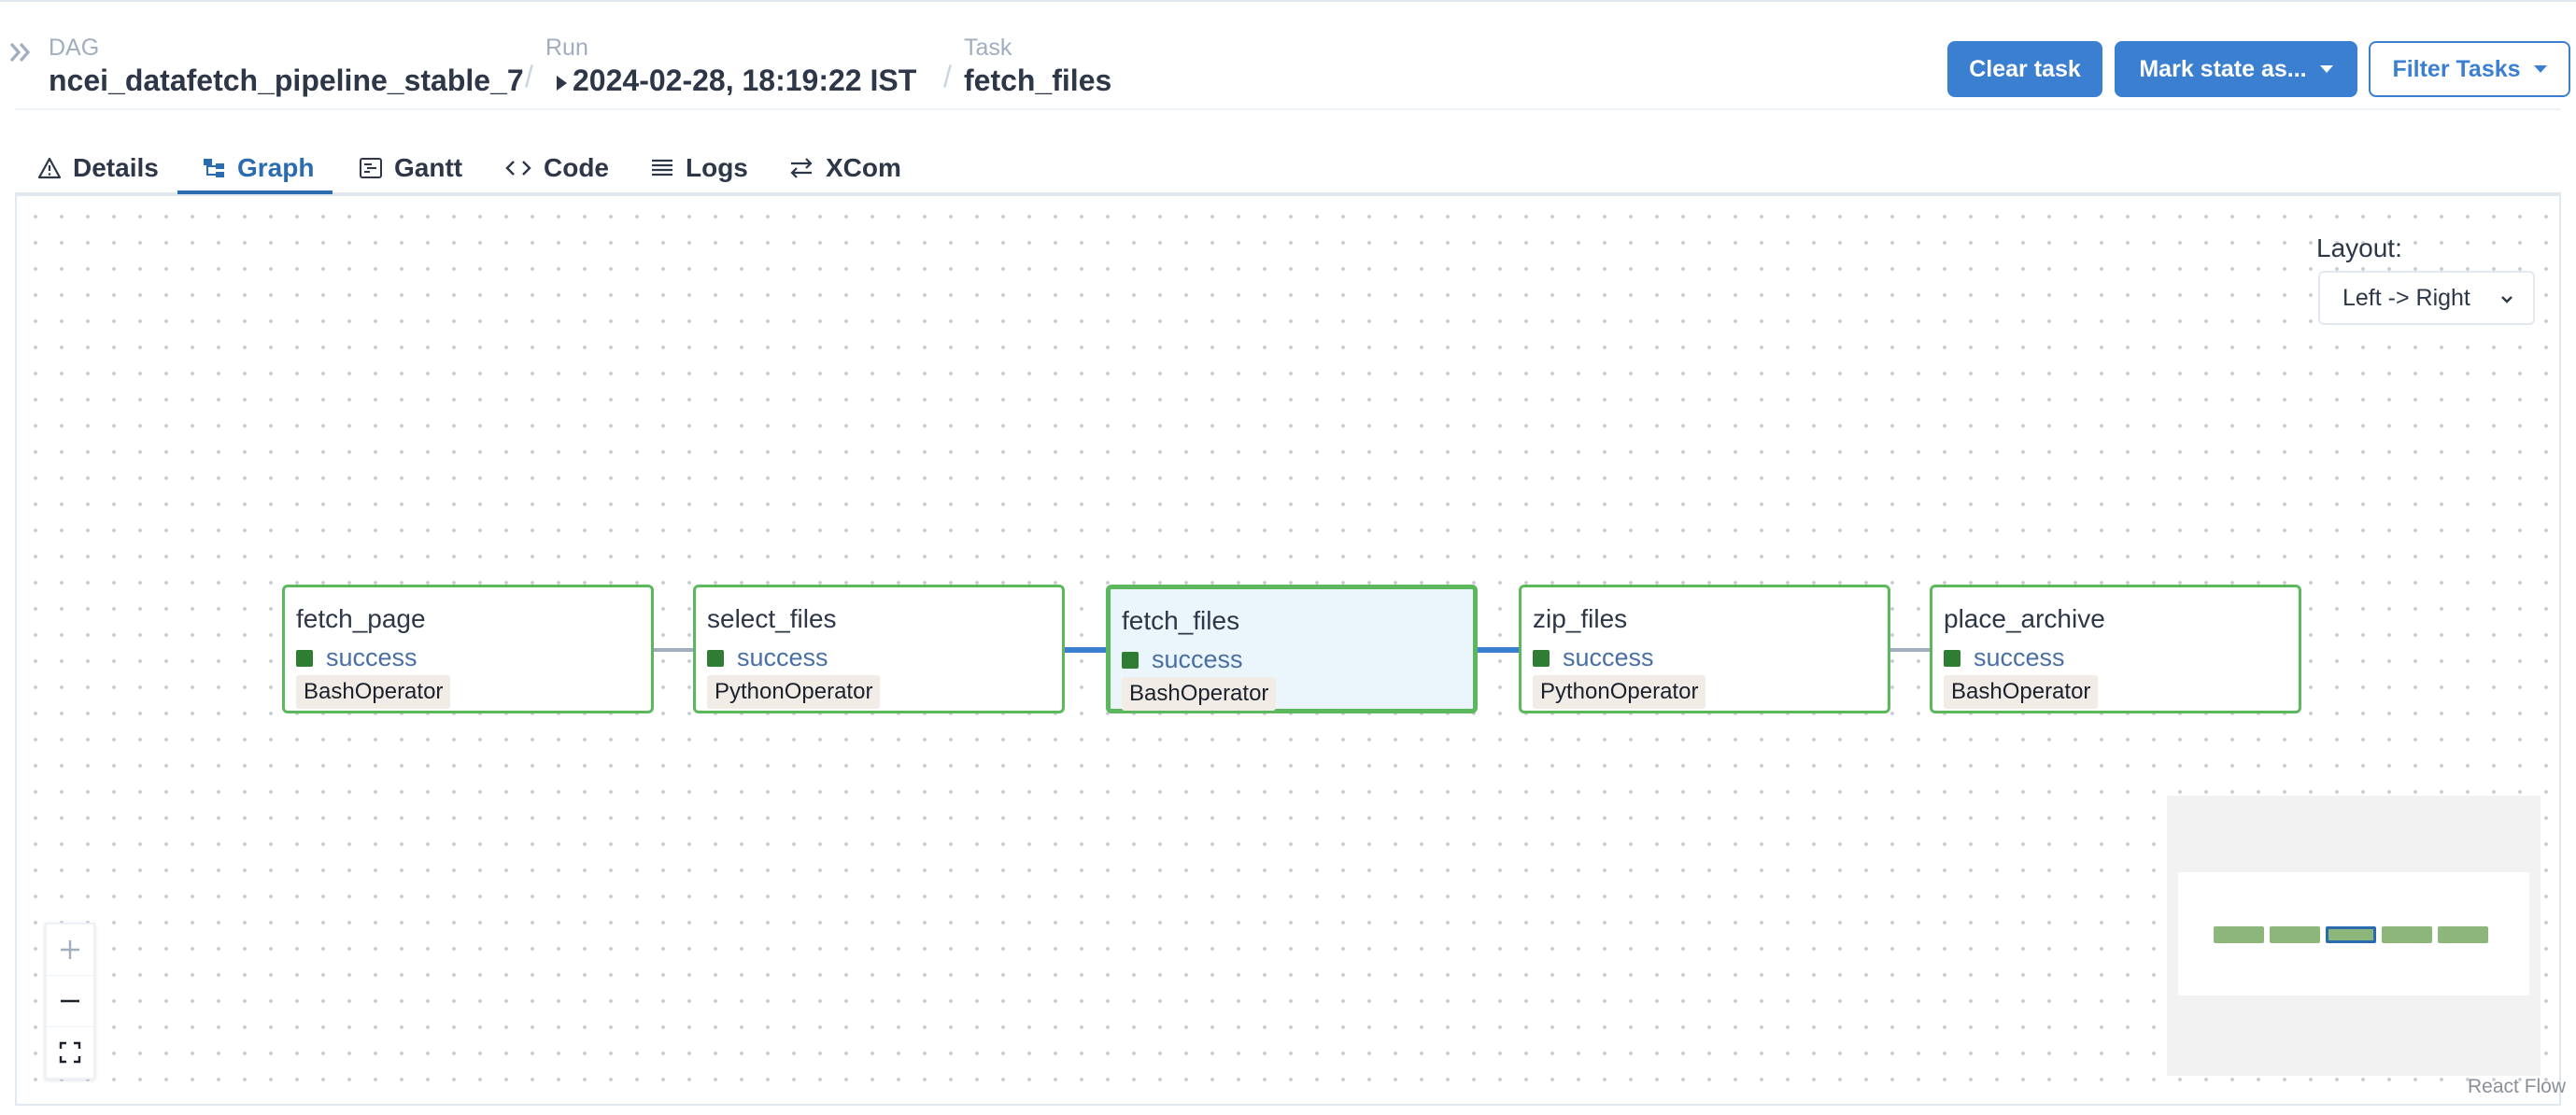 The image size is (2576, 1115). I want to click on tab-graph: Graph, so click(258, 168).